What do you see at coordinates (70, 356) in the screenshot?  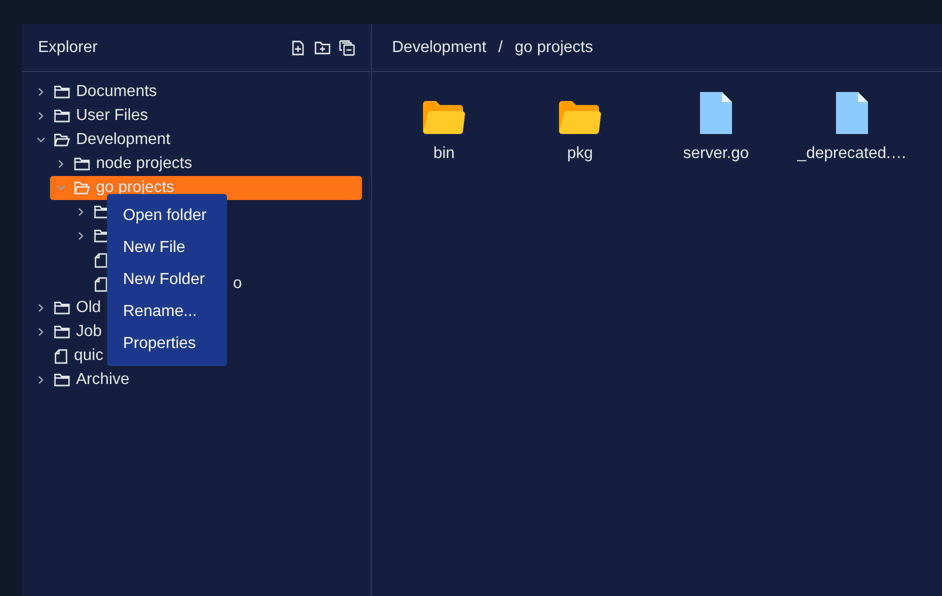 I see `tree-item: quic` at bounding box center [70, 356].